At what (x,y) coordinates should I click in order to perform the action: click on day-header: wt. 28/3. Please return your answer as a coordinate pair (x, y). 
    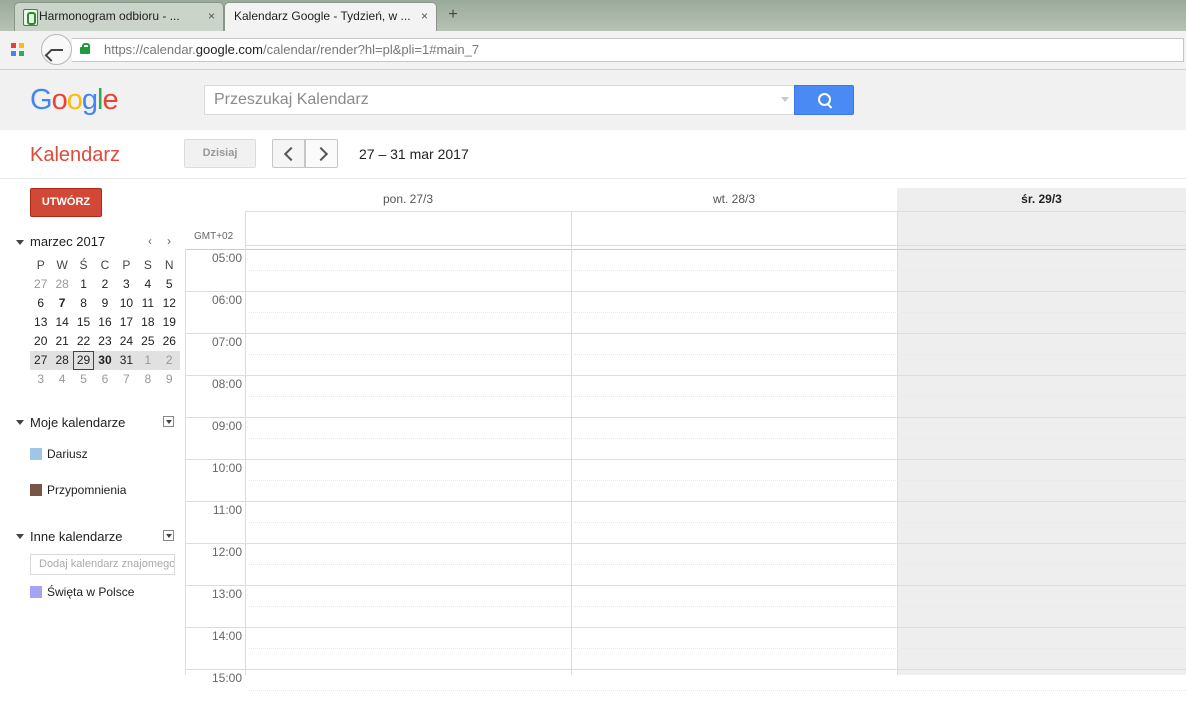
    Looking at the image, I should click on (734, 199).